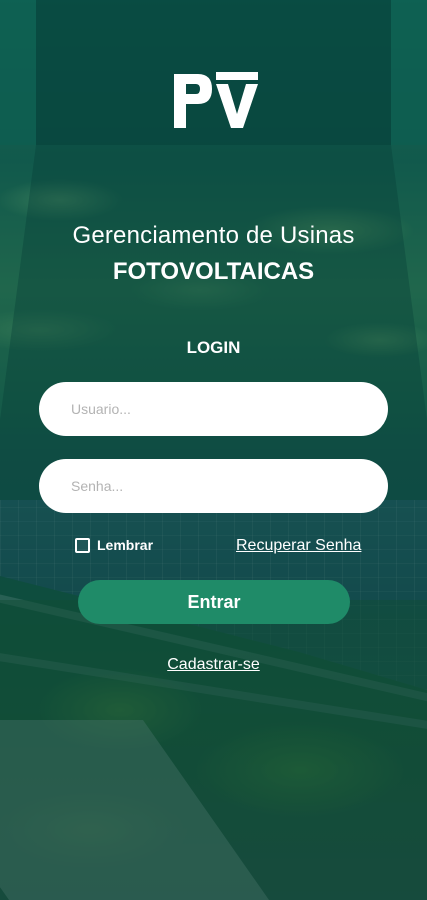 The height and width of the screenshot is (900, 427). Describe the element at coordinates (213, 486) in the screenshot. I see `password-input` at that location.